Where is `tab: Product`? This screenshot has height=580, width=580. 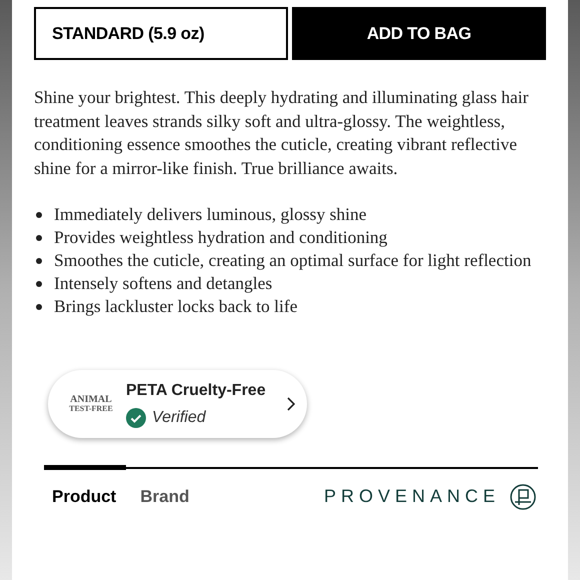 tab: Product is located at coordinates (84, 497).